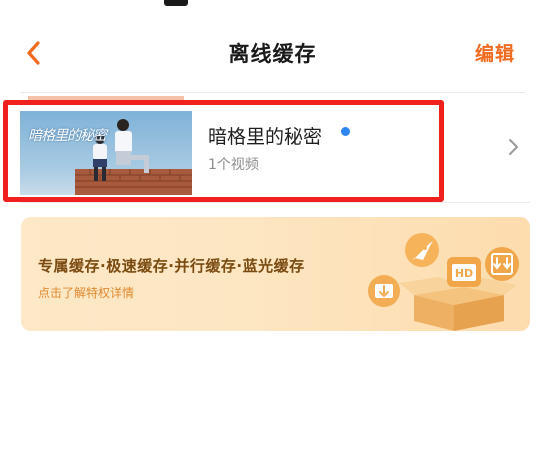 This screenshot has height=464, width=545. Describe the element at coordinates (502, 264) in the screenshot. I see `download-icon` at that location.